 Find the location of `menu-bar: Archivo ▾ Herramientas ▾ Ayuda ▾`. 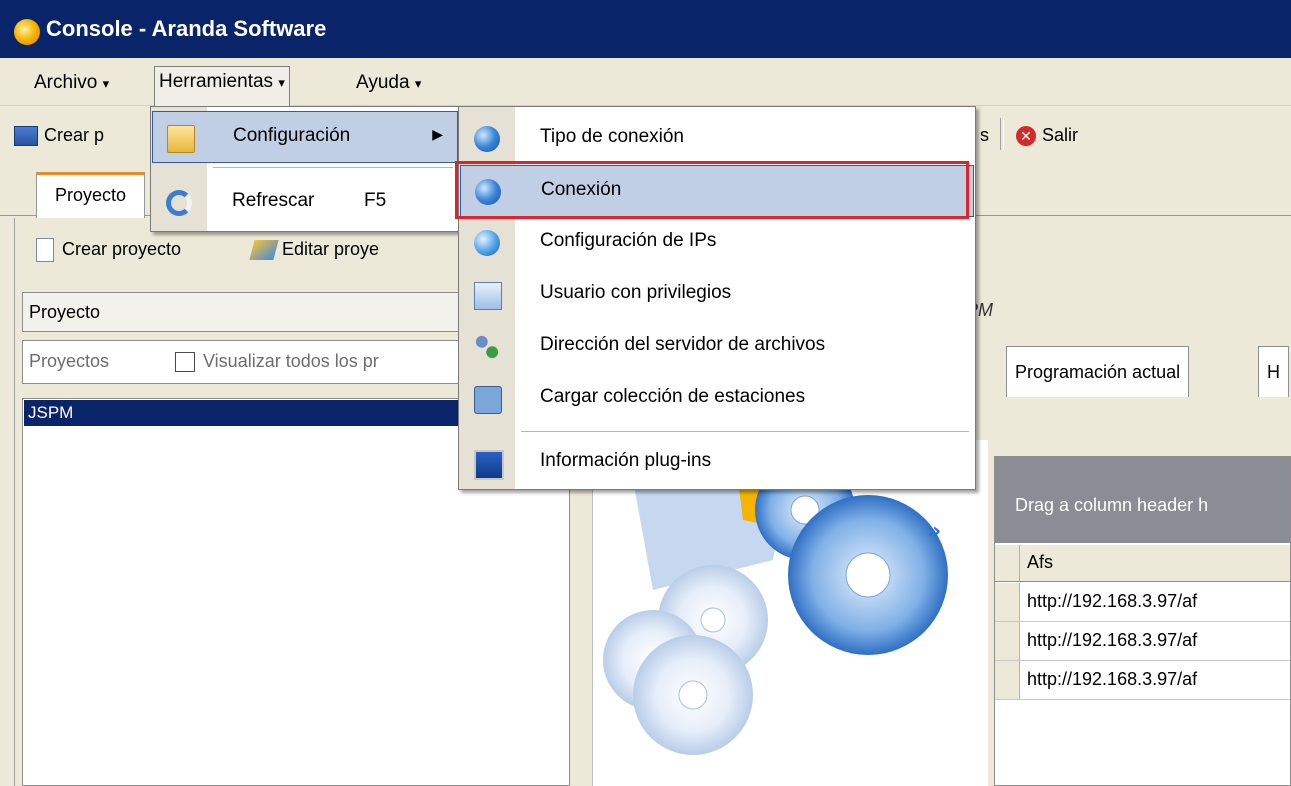

menu-bar: Archivo ▾ Herramientas ▾ Ayuda ▾ is located at coordinates (645, 82).